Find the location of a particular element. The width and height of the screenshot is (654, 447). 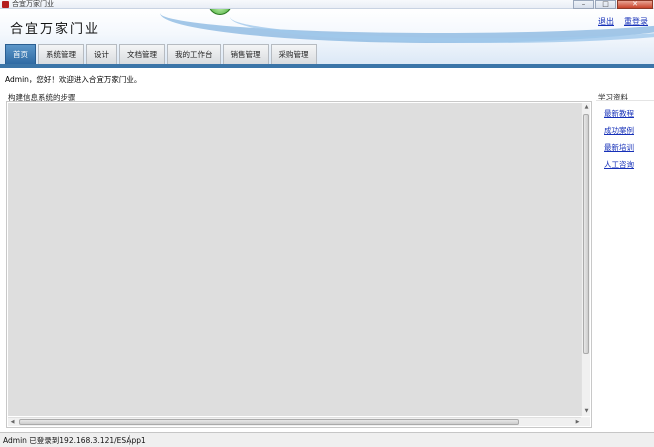

scrollbar-corner is located at coordinates (585, 421).